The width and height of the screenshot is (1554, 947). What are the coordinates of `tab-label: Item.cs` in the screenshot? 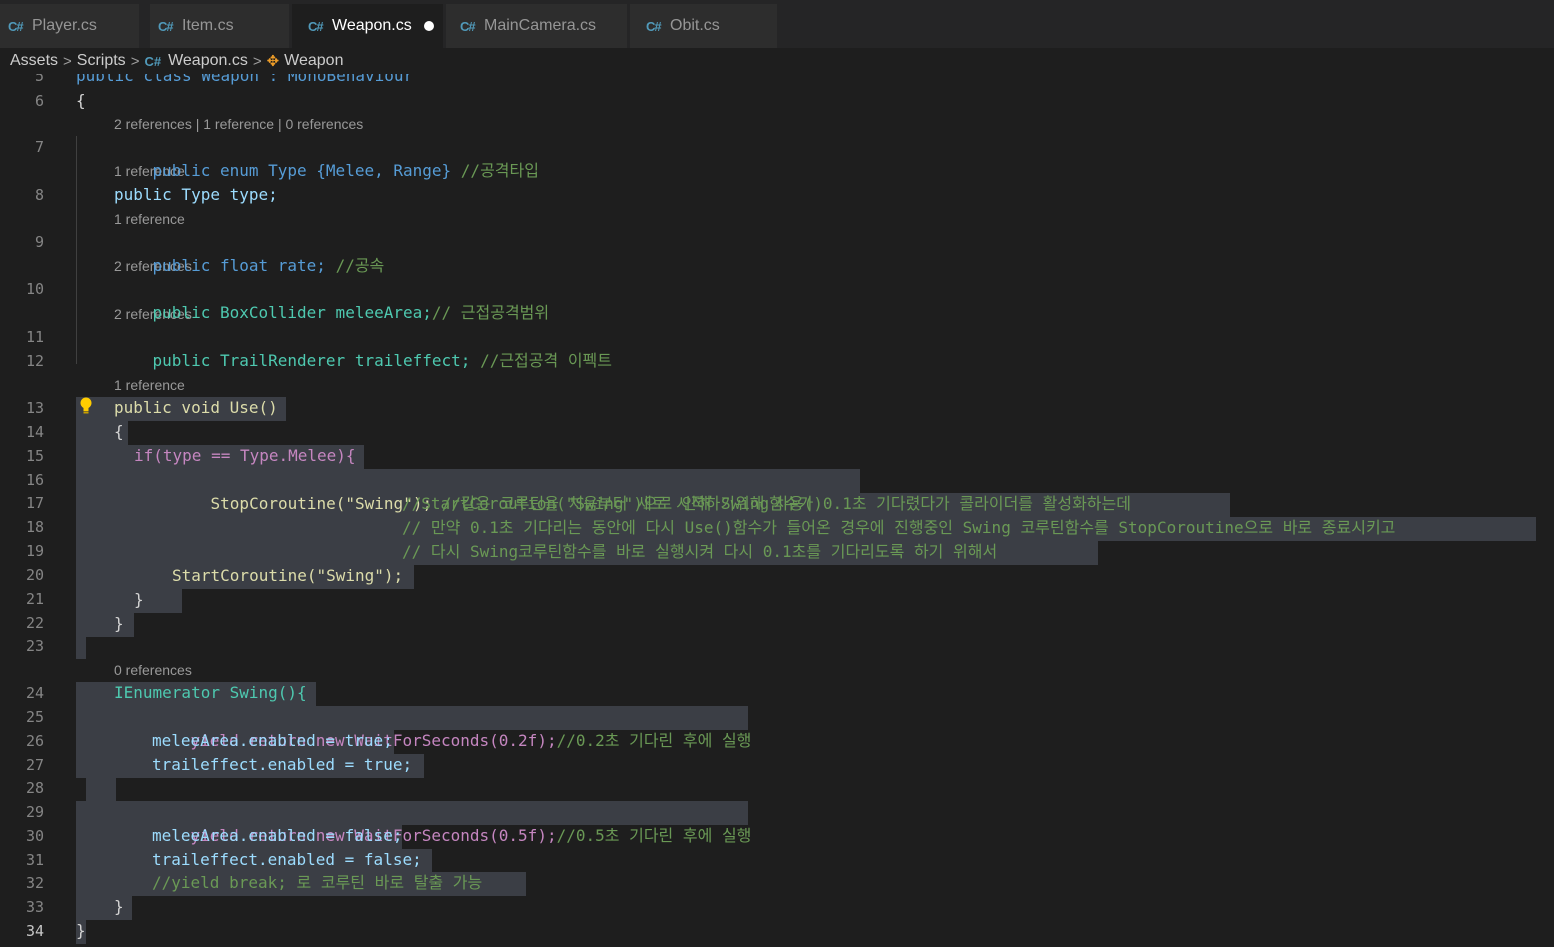 It's located at (208, 25).